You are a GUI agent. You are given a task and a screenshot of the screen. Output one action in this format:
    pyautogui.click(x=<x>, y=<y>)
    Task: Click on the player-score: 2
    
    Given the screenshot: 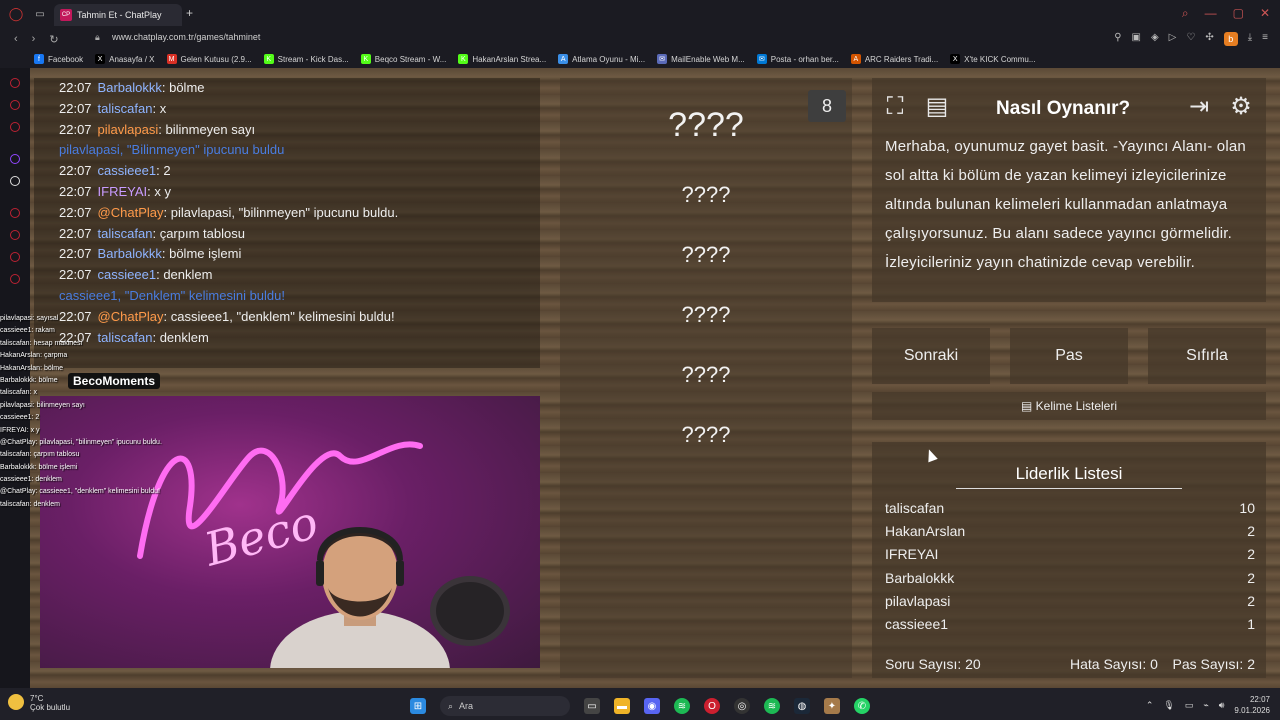 What is the action you would take?
    pyautogui.click(x=1251, y=600)
    